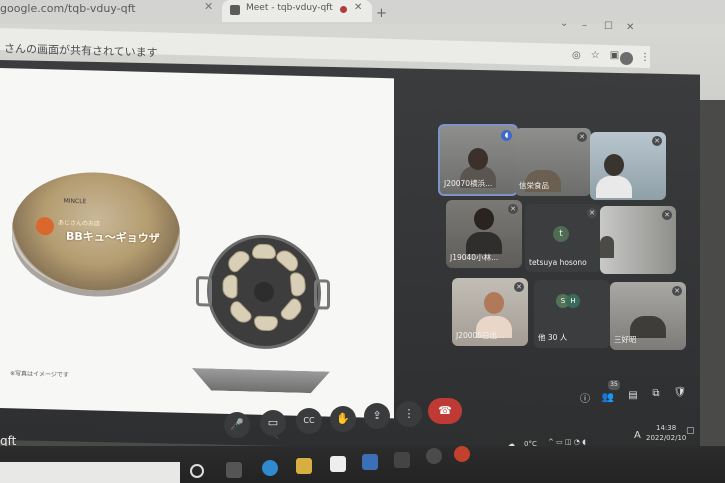 This screenshot has width=725, height=483. What do you see at coordinates (273, 423) in the screenshot?
I see `camera-button: ▭` at bounding box center [273, 423].